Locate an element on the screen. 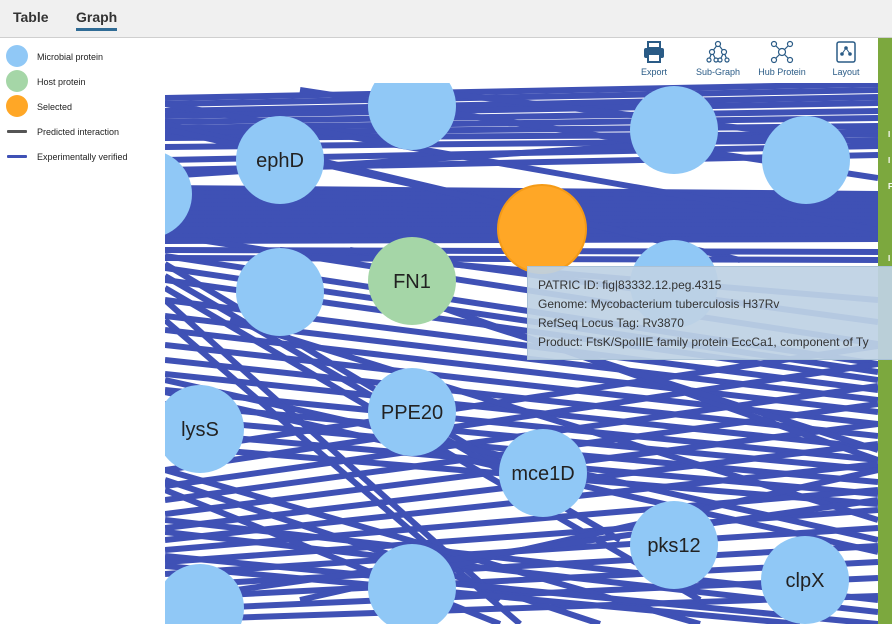  subgraph-button: Sub-Graph is located at coordinates (718, 58).